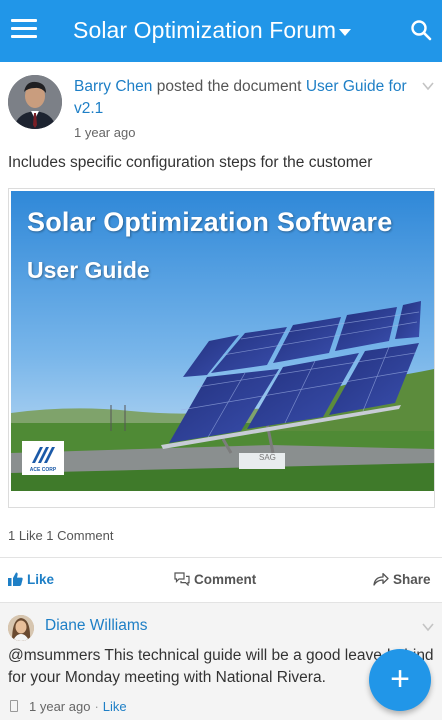 The image size is (442, 720). Describe the element at coordinates (61, 535) in the screenshot. I see `engagement-counts: 1 Like 1 Comment` at that location.